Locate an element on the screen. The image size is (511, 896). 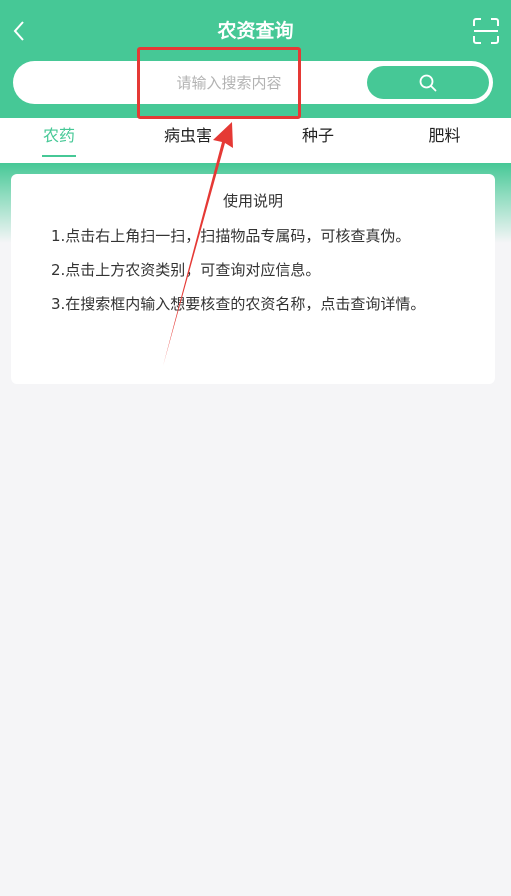
instruction-item: 2.点击上方农资类别，可查询对应信息。 is located at coordinates (186, 270).